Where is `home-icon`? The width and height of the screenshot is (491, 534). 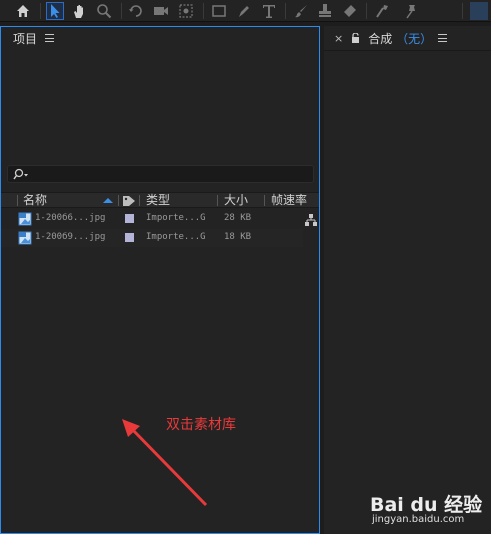
home-icon is located at coordinates (23, 11).